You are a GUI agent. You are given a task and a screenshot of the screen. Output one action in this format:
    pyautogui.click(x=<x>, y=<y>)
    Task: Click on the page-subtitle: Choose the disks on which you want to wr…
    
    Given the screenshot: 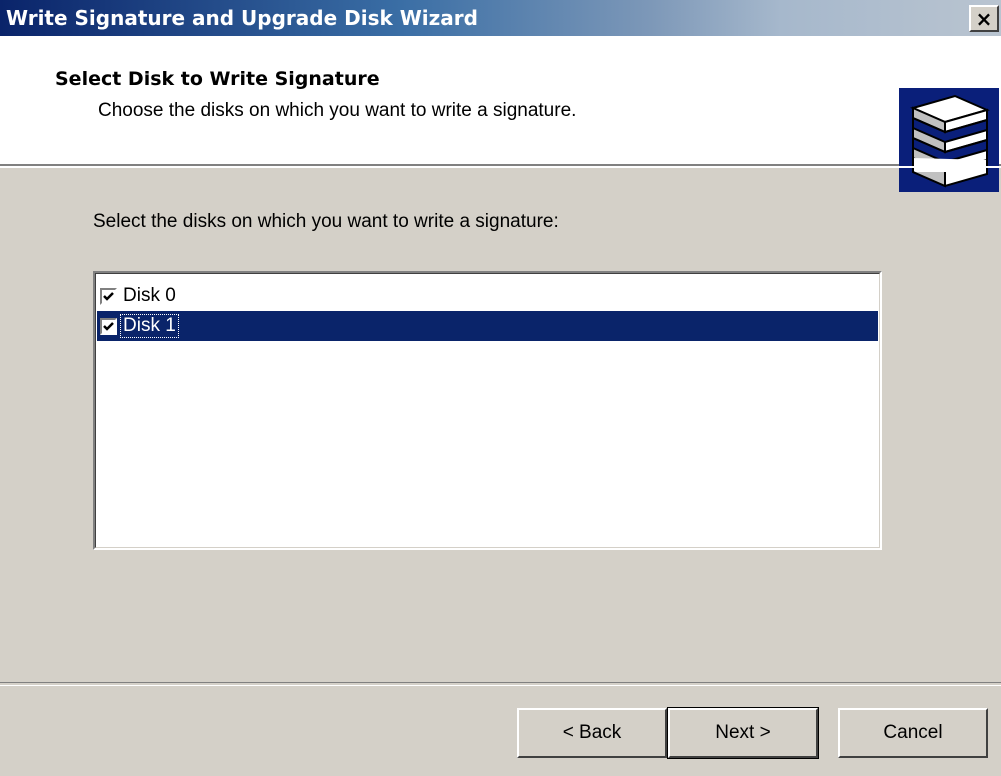 What is the action you would take?
    pyautogui.click(x=337, y=110)
    